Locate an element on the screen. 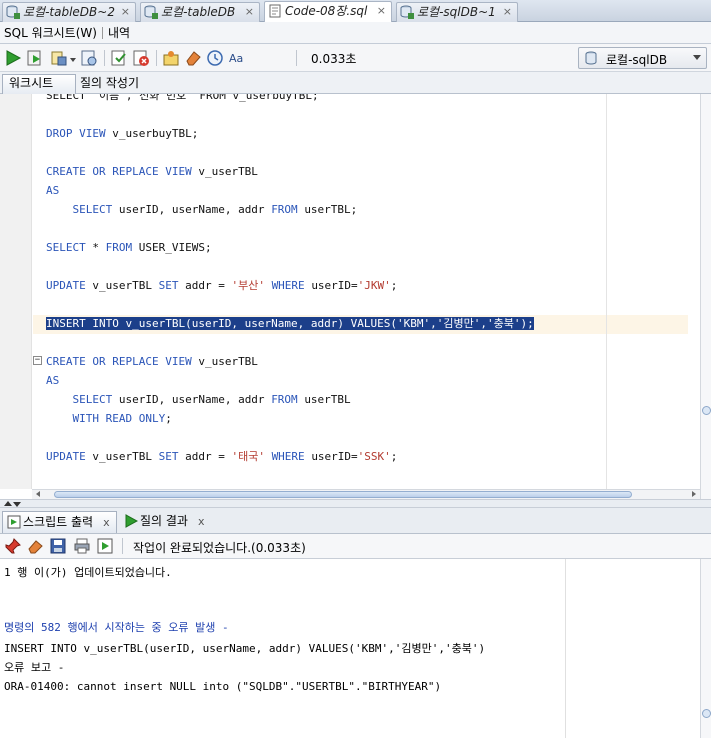 Image resolution: width=711 pixels, height=738 pixels. doc-tab-local-tabledb: 로컬-tableDB × is located at coordinates (200, 12).